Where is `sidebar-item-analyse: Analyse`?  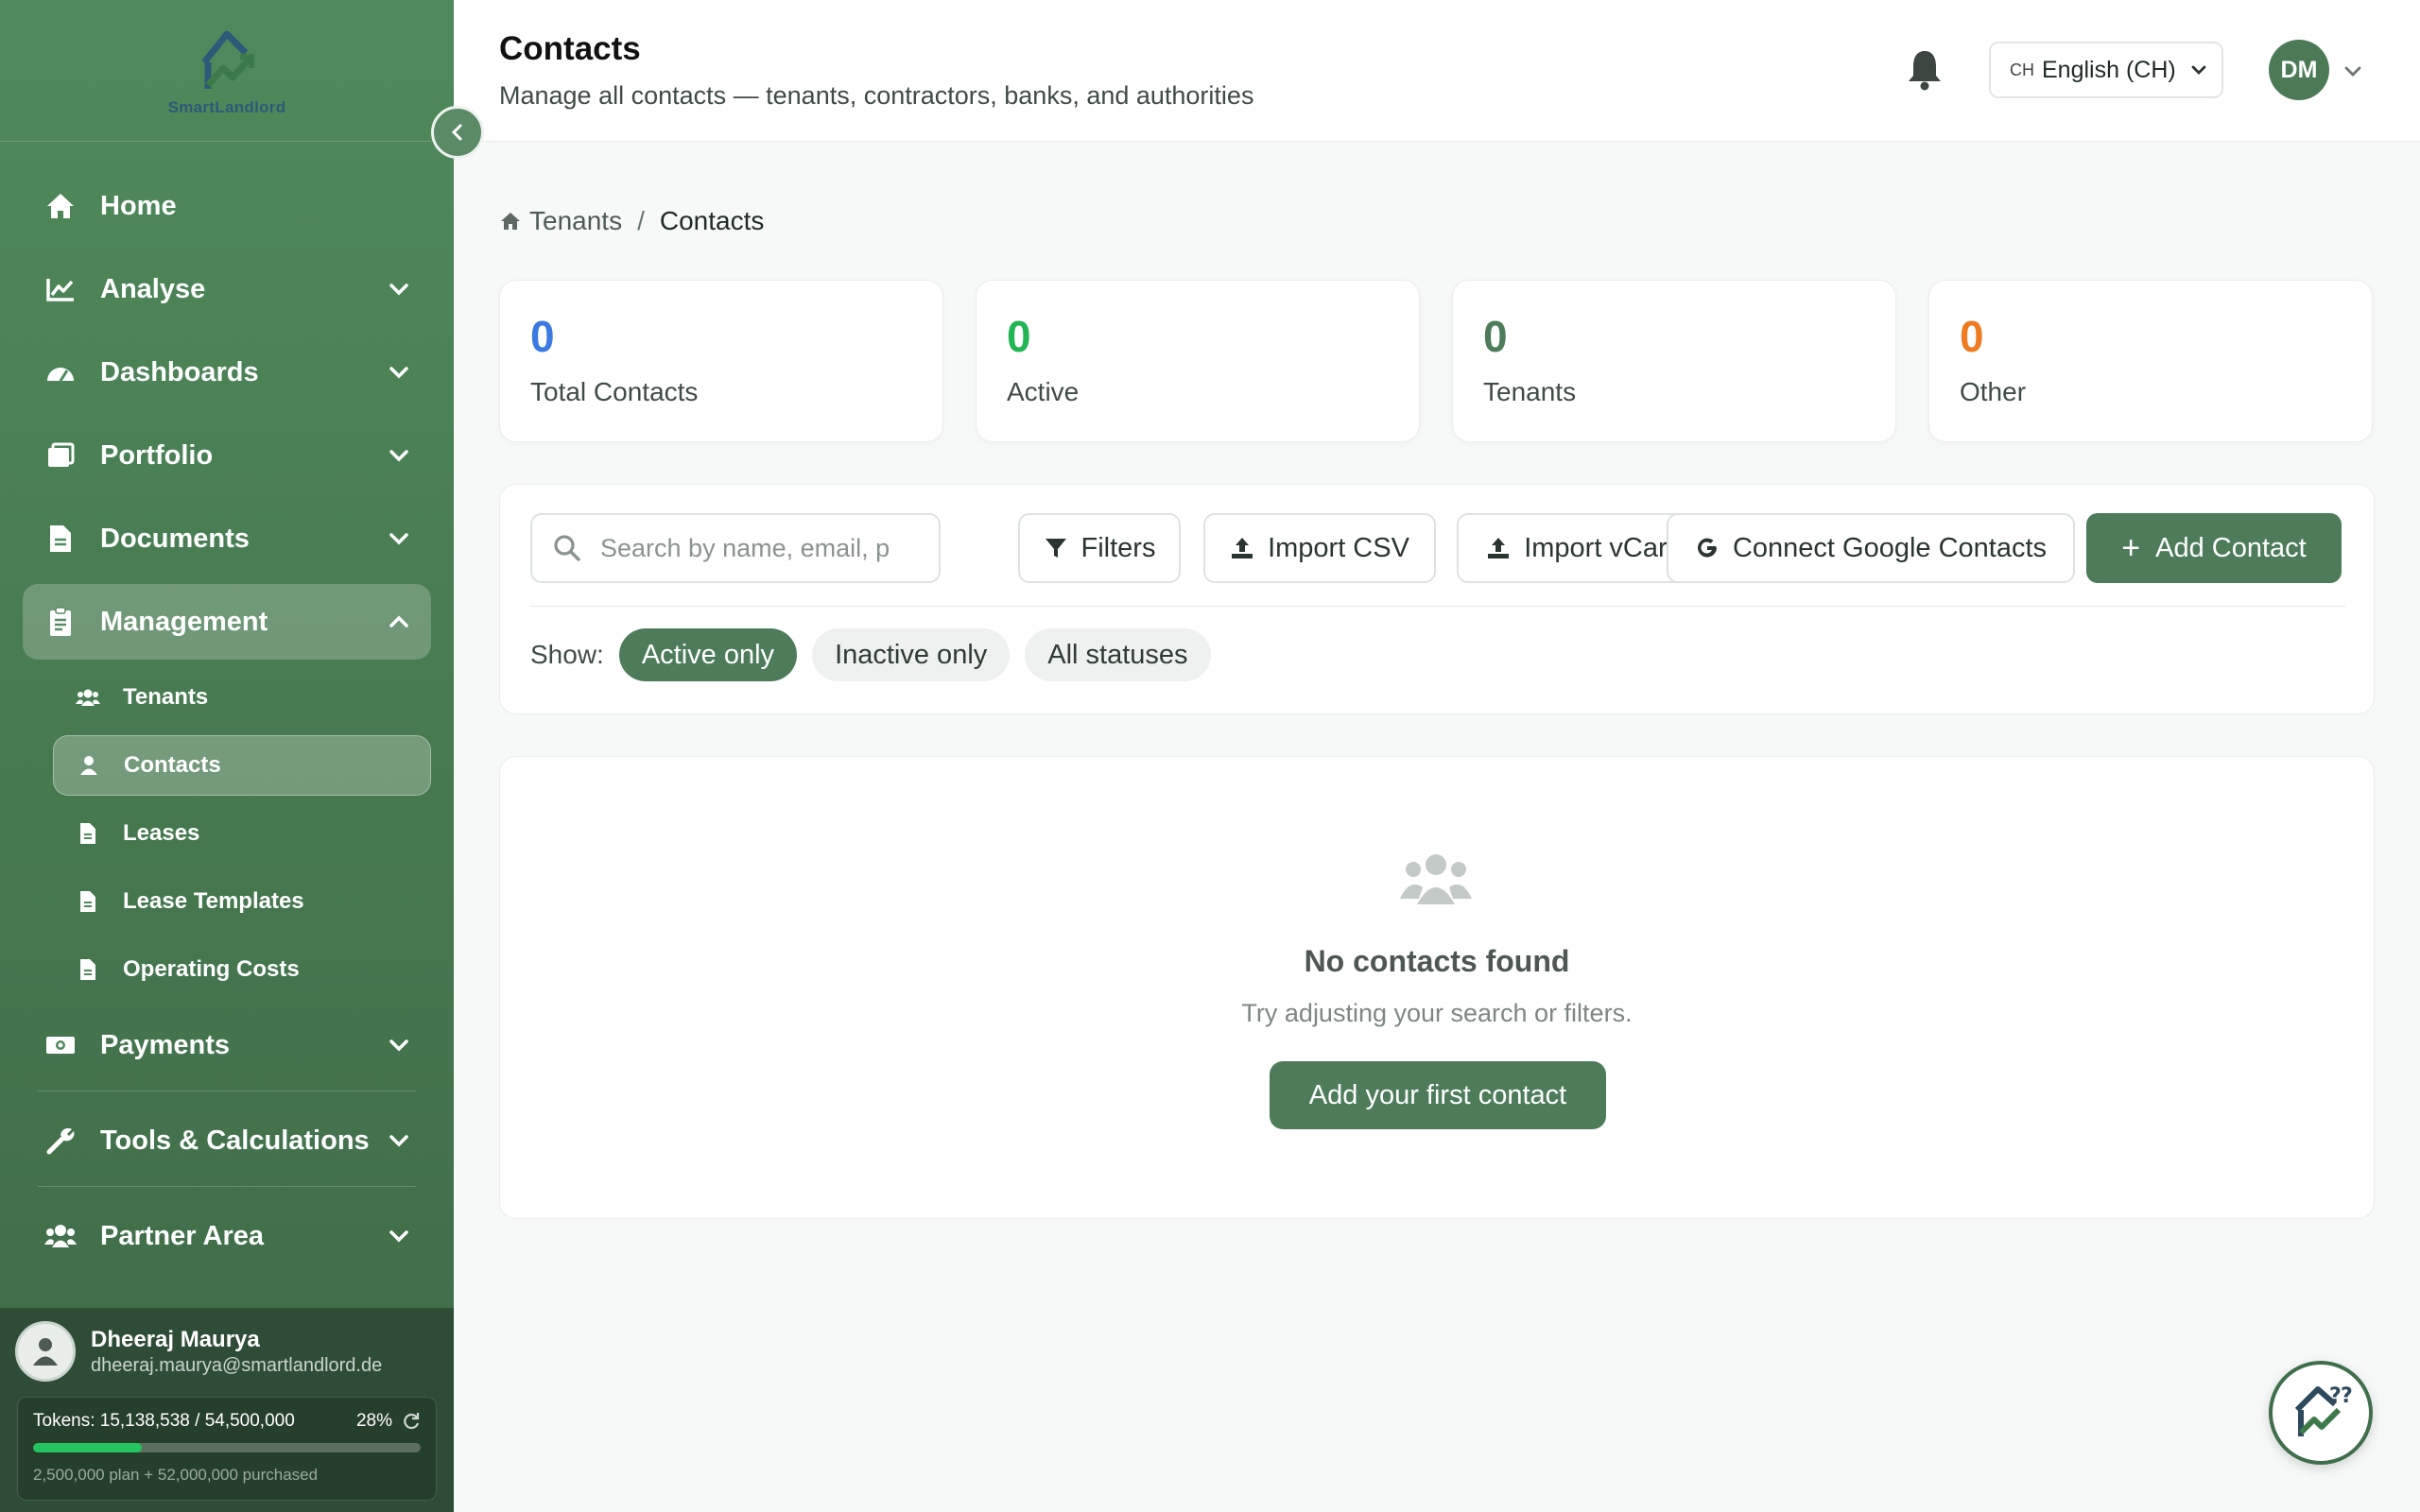
sidebar-item-analyse: Analyse is located at coordinates (227, 289).